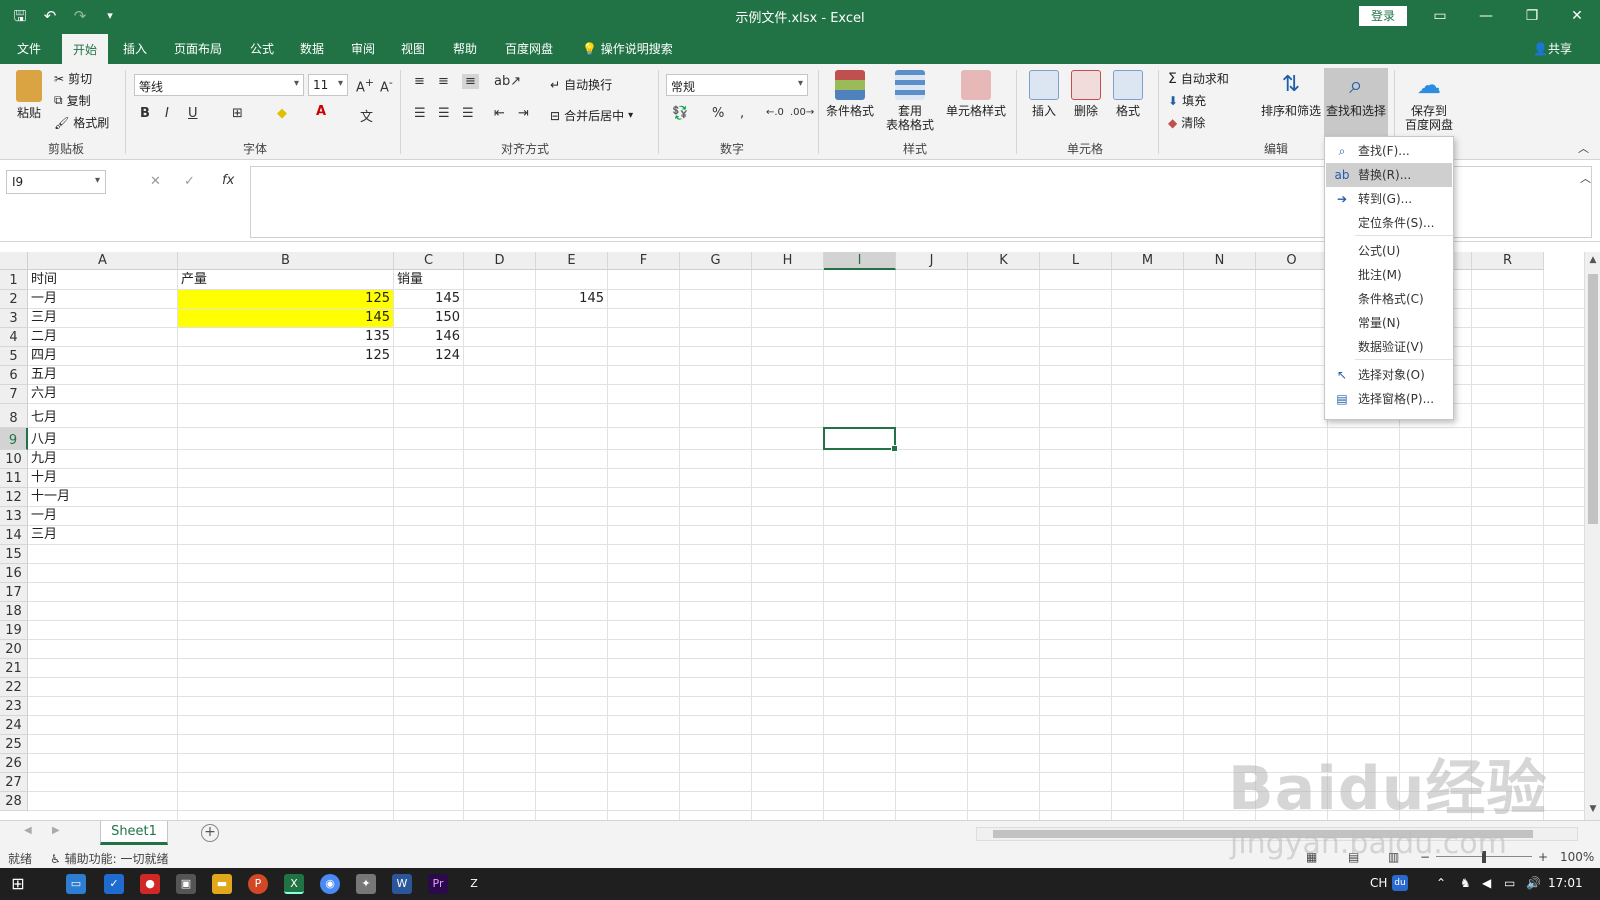  I want to click on enter-icon: ✓, so click(189, 181).